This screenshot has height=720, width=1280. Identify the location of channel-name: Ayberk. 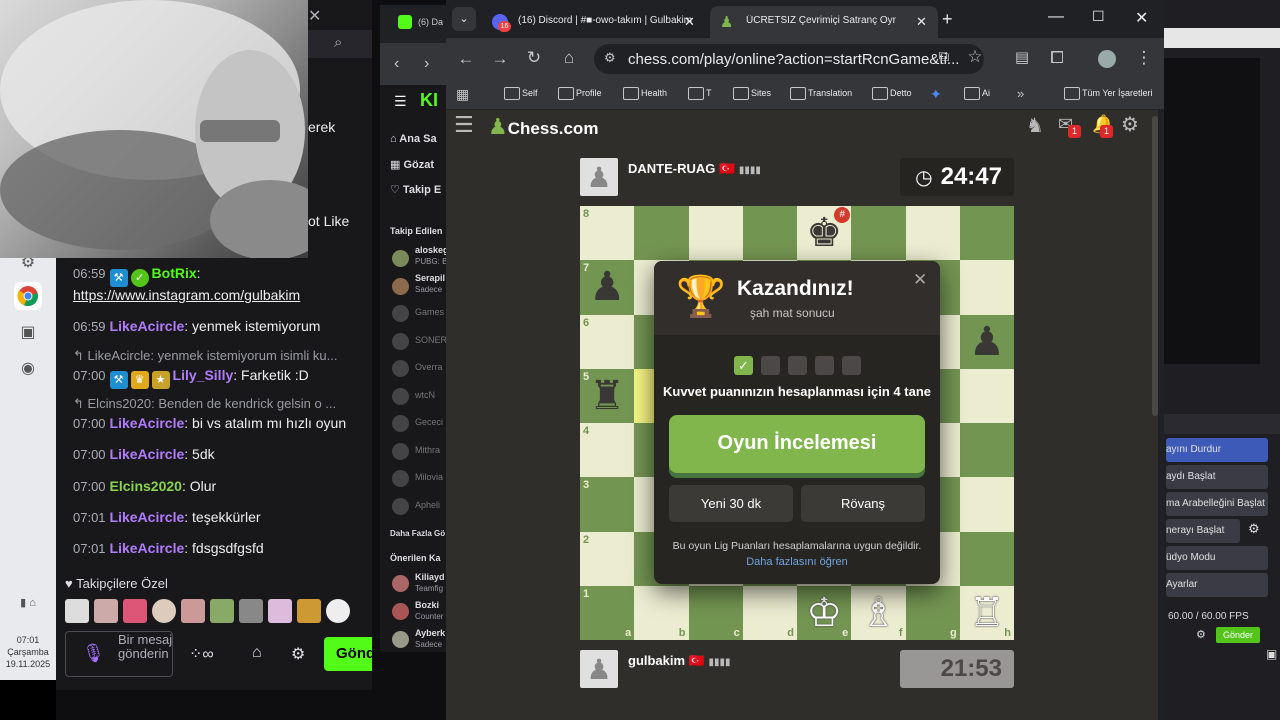
(430, 633).